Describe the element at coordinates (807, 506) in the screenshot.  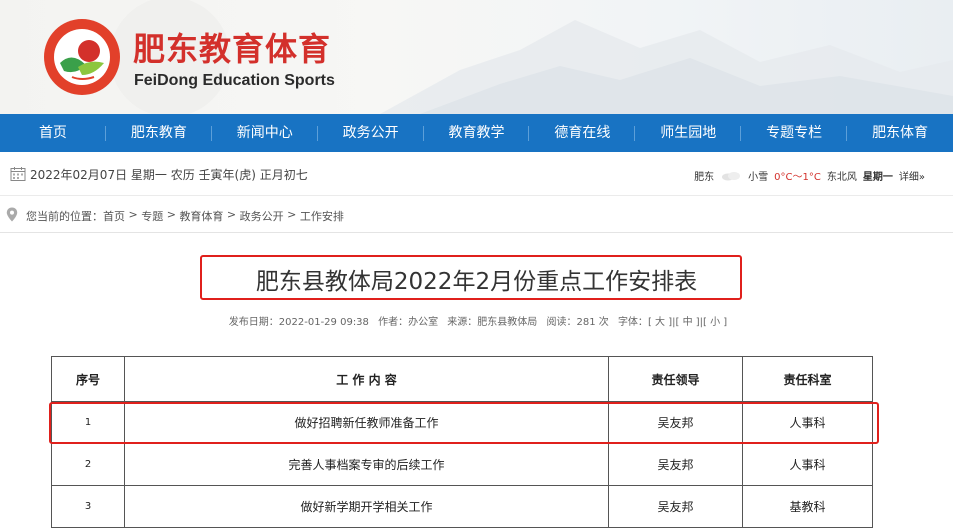
I see `row-department: 基教科` at that location.